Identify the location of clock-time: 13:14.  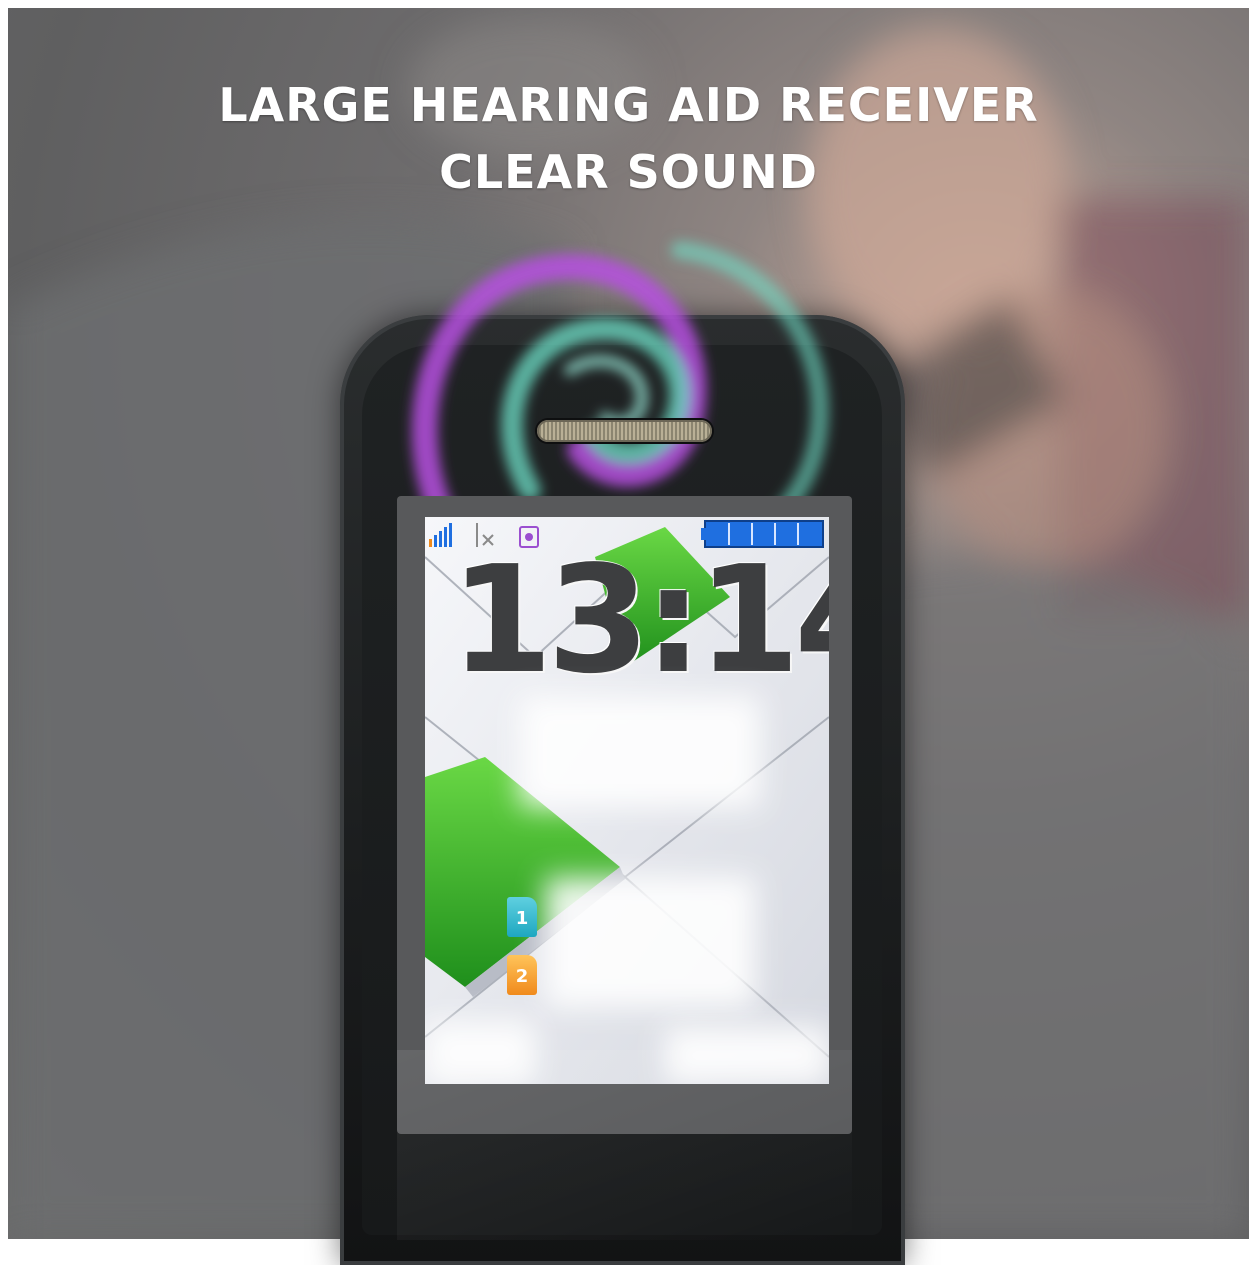
(639, 620).